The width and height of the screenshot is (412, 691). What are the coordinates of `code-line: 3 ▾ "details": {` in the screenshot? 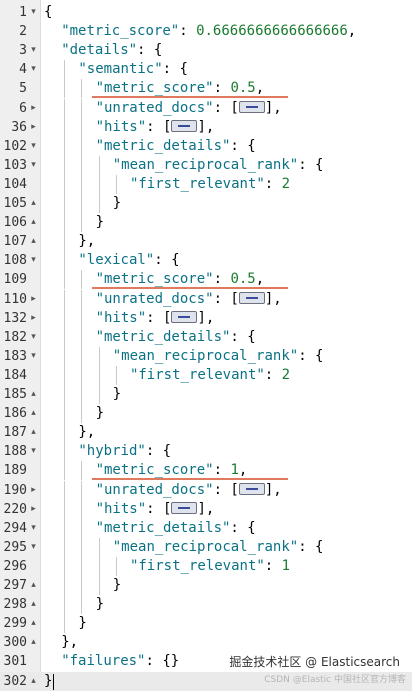 It's located at (206, 50).